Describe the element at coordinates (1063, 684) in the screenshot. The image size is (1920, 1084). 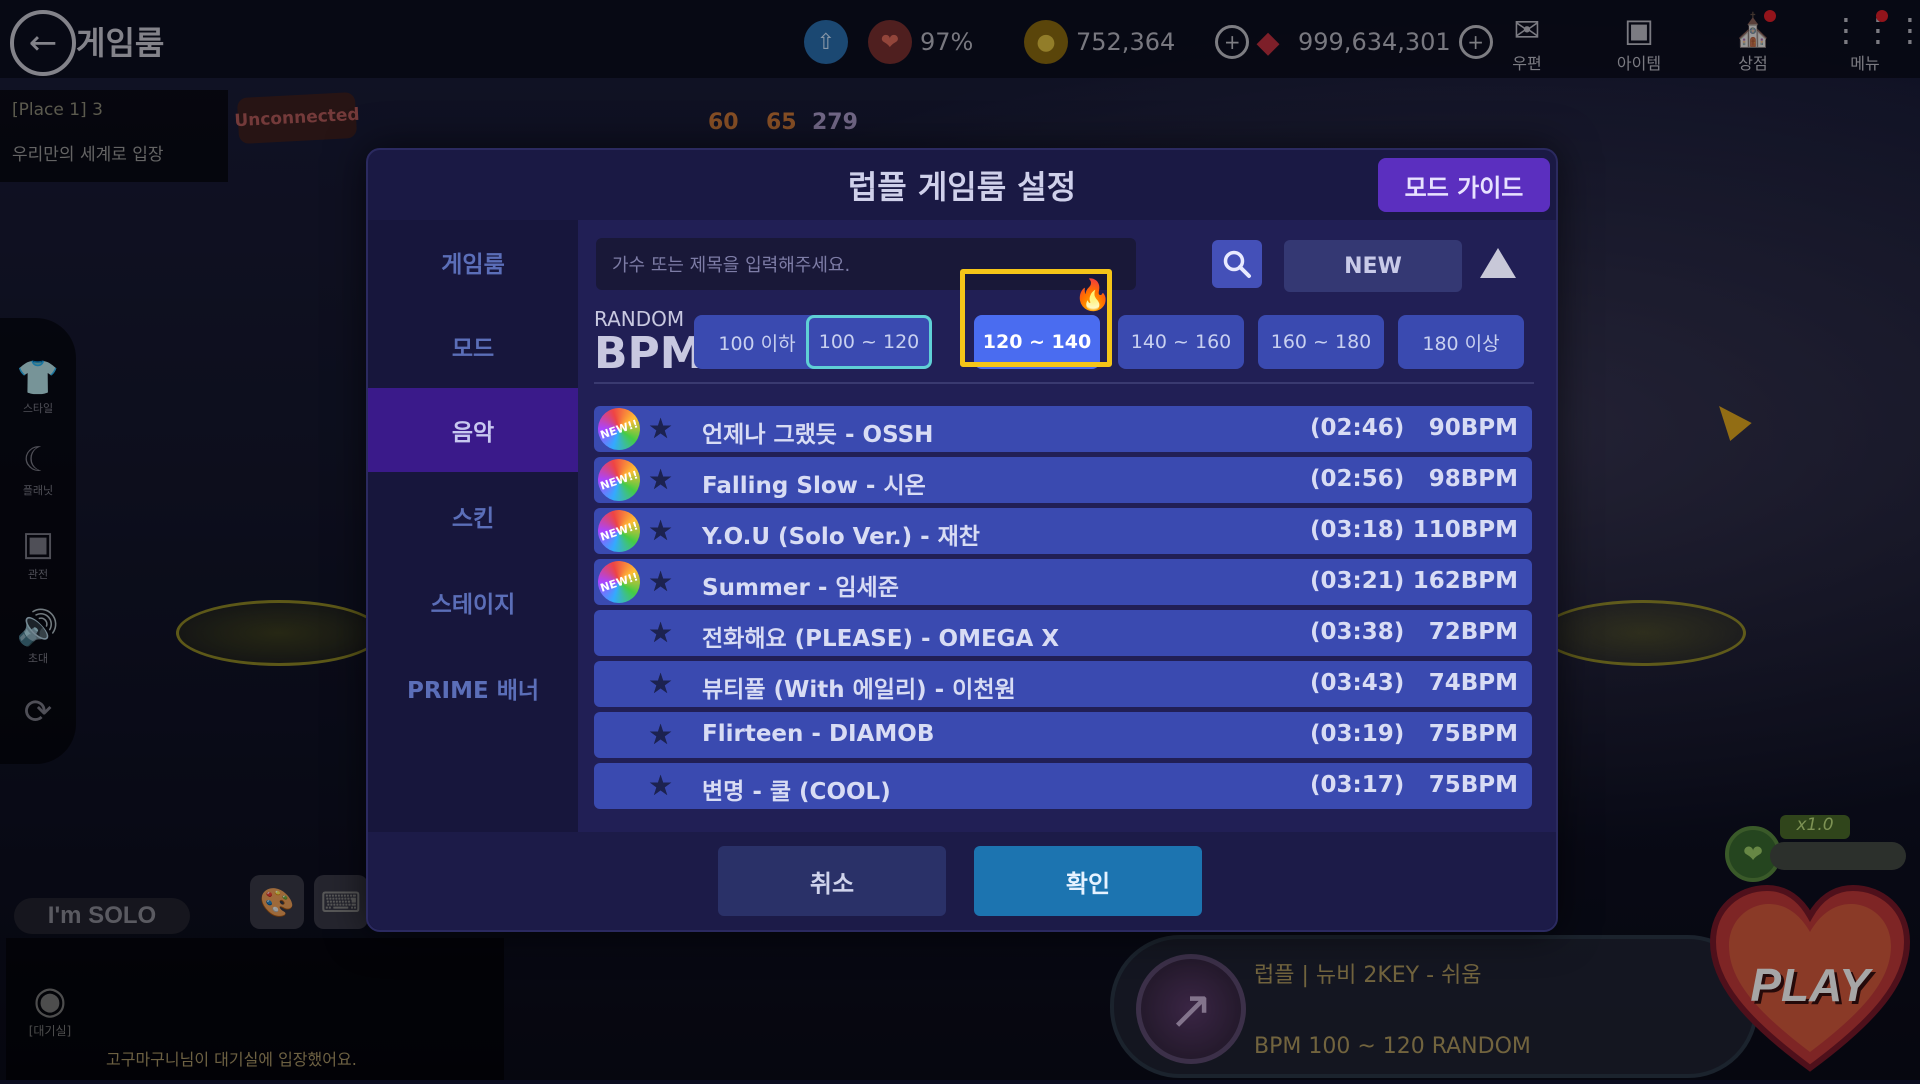
I see `song-row: ★ 뷰티풀 (With 에일리) - 이천원 (03:43) 74BPM` at that location.